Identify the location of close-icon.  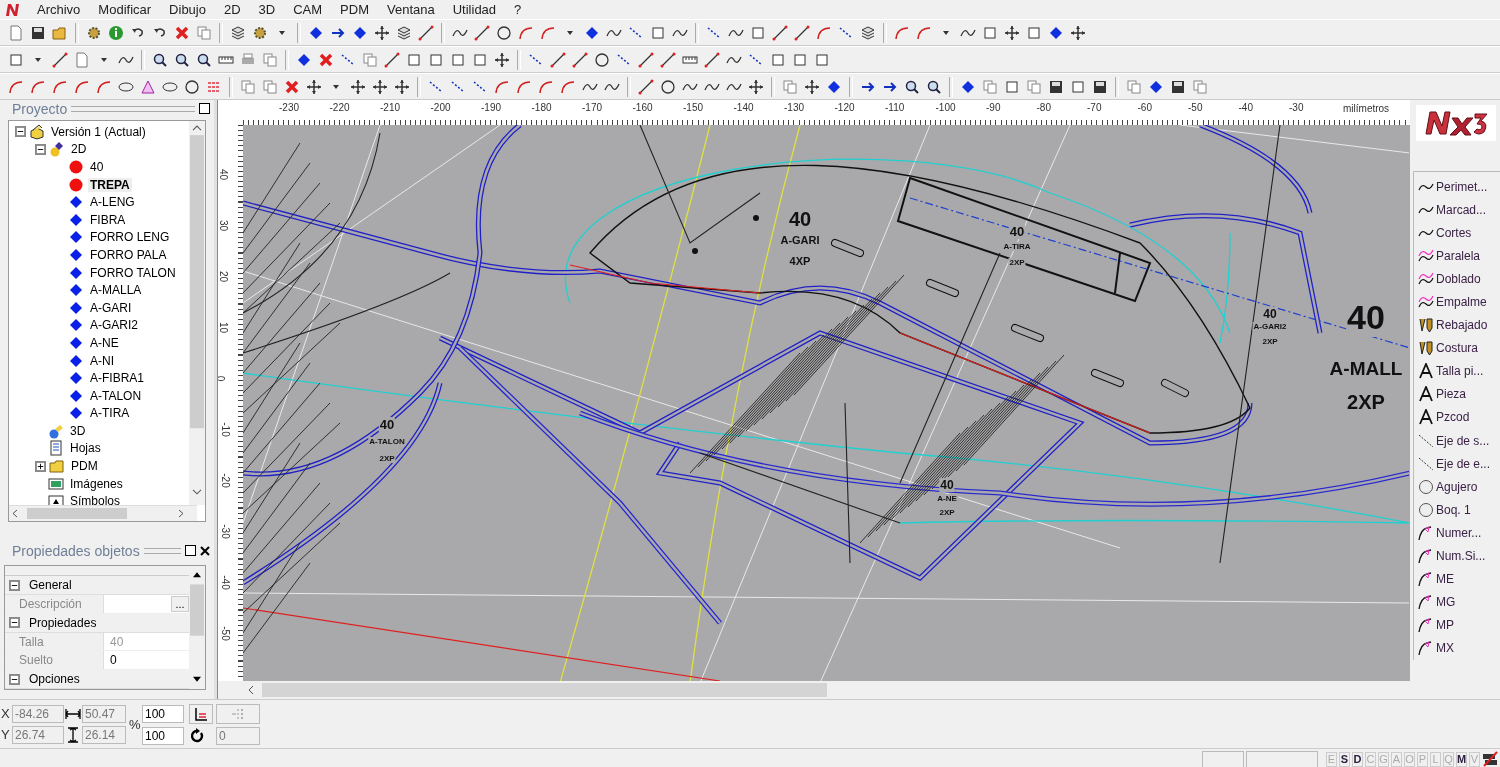
(205, 550).